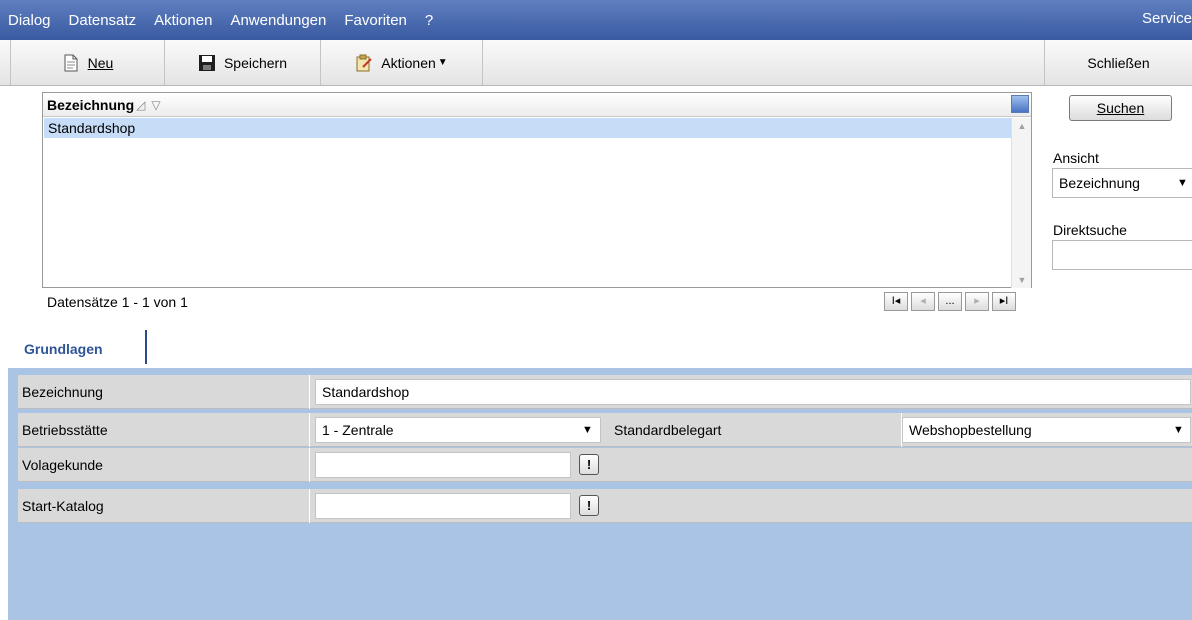  What do you see at coordinates (273, 20) in the screenshot?
I see `menu-anwendungen: Anwendungen` at bounding box center [273, 20].